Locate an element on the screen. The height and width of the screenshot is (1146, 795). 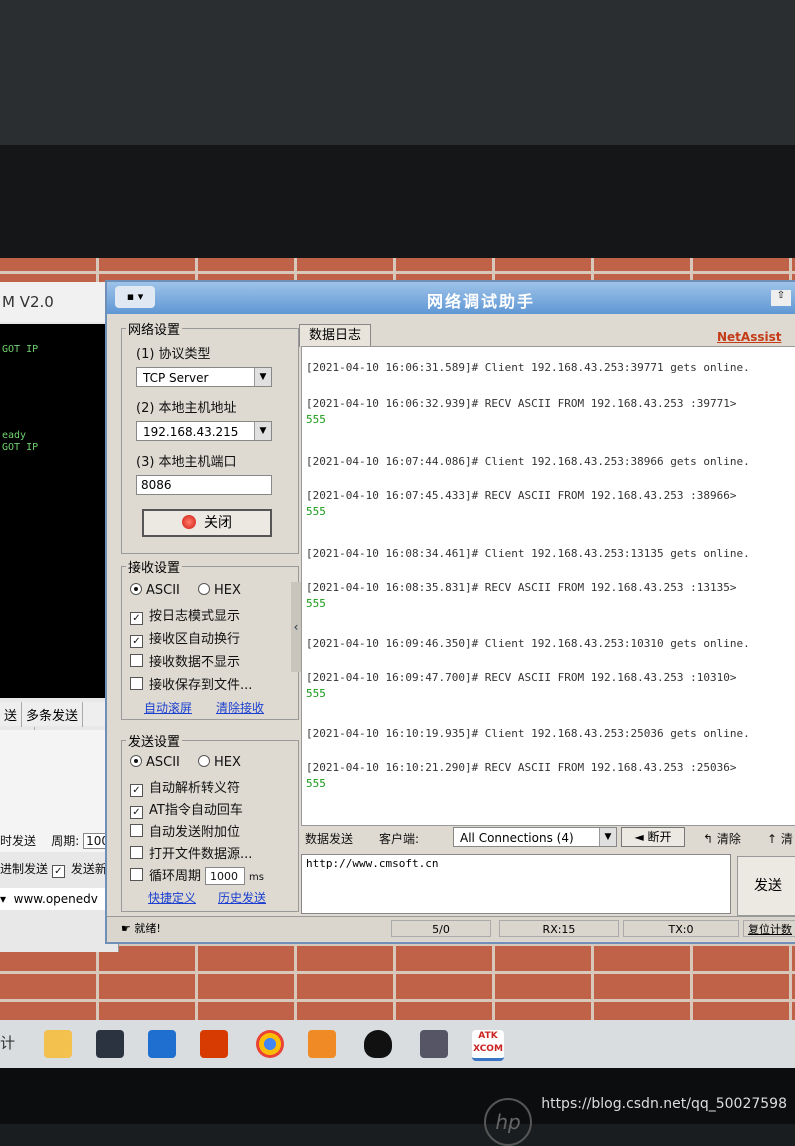
clear-receive-link: 清除接收 is located at coordinates (240, 707).